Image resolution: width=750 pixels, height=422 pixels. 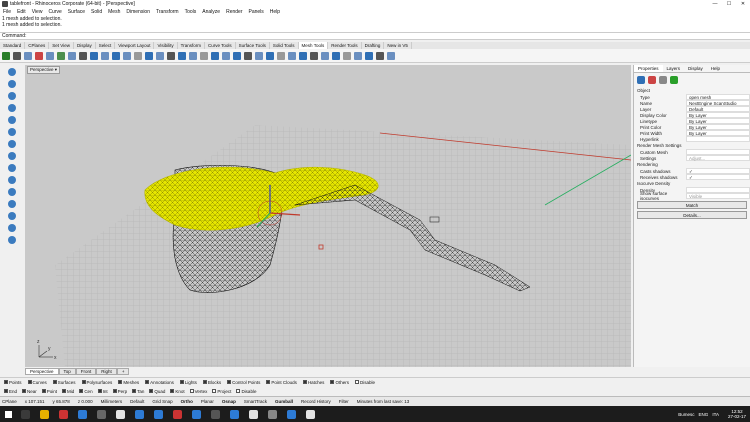 What do you see at coordinates (86, 371) in the screenshot?
I see `tab-front: Front` at bounding box center [86, 371].